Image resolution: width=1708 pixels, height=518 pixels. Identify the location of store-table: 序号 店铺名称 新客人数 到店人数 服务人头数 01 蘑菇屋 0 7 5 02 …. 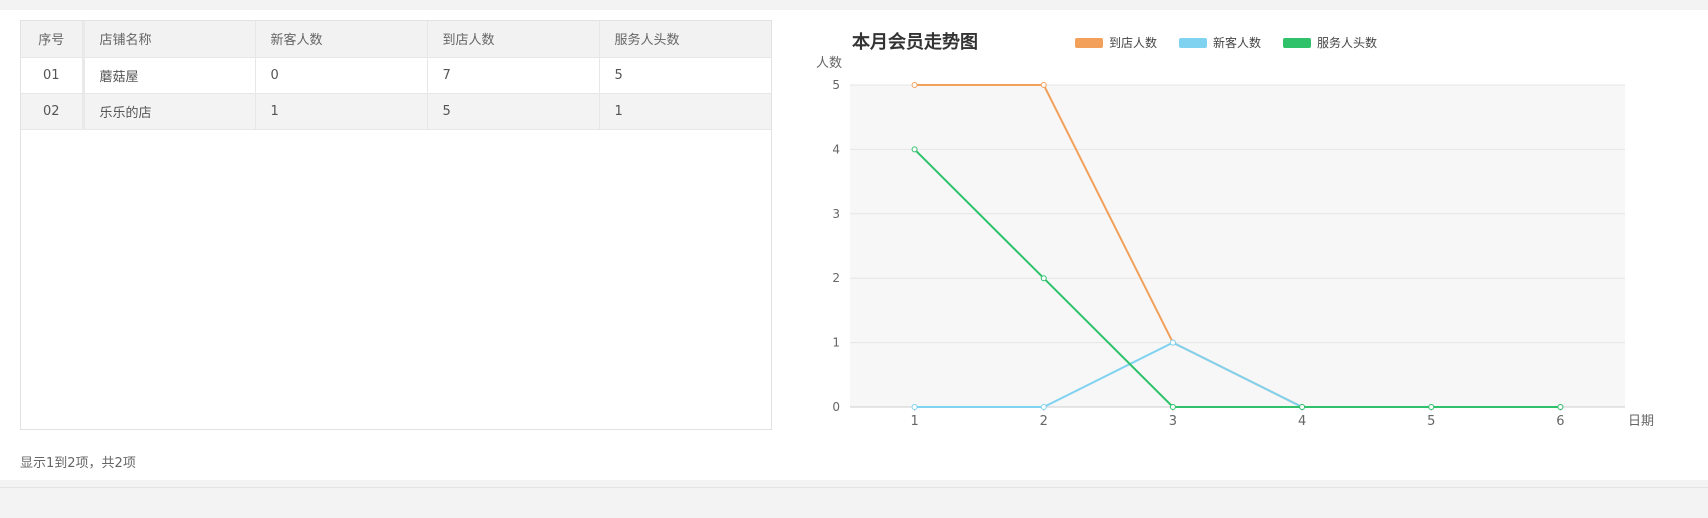
(396, 75).